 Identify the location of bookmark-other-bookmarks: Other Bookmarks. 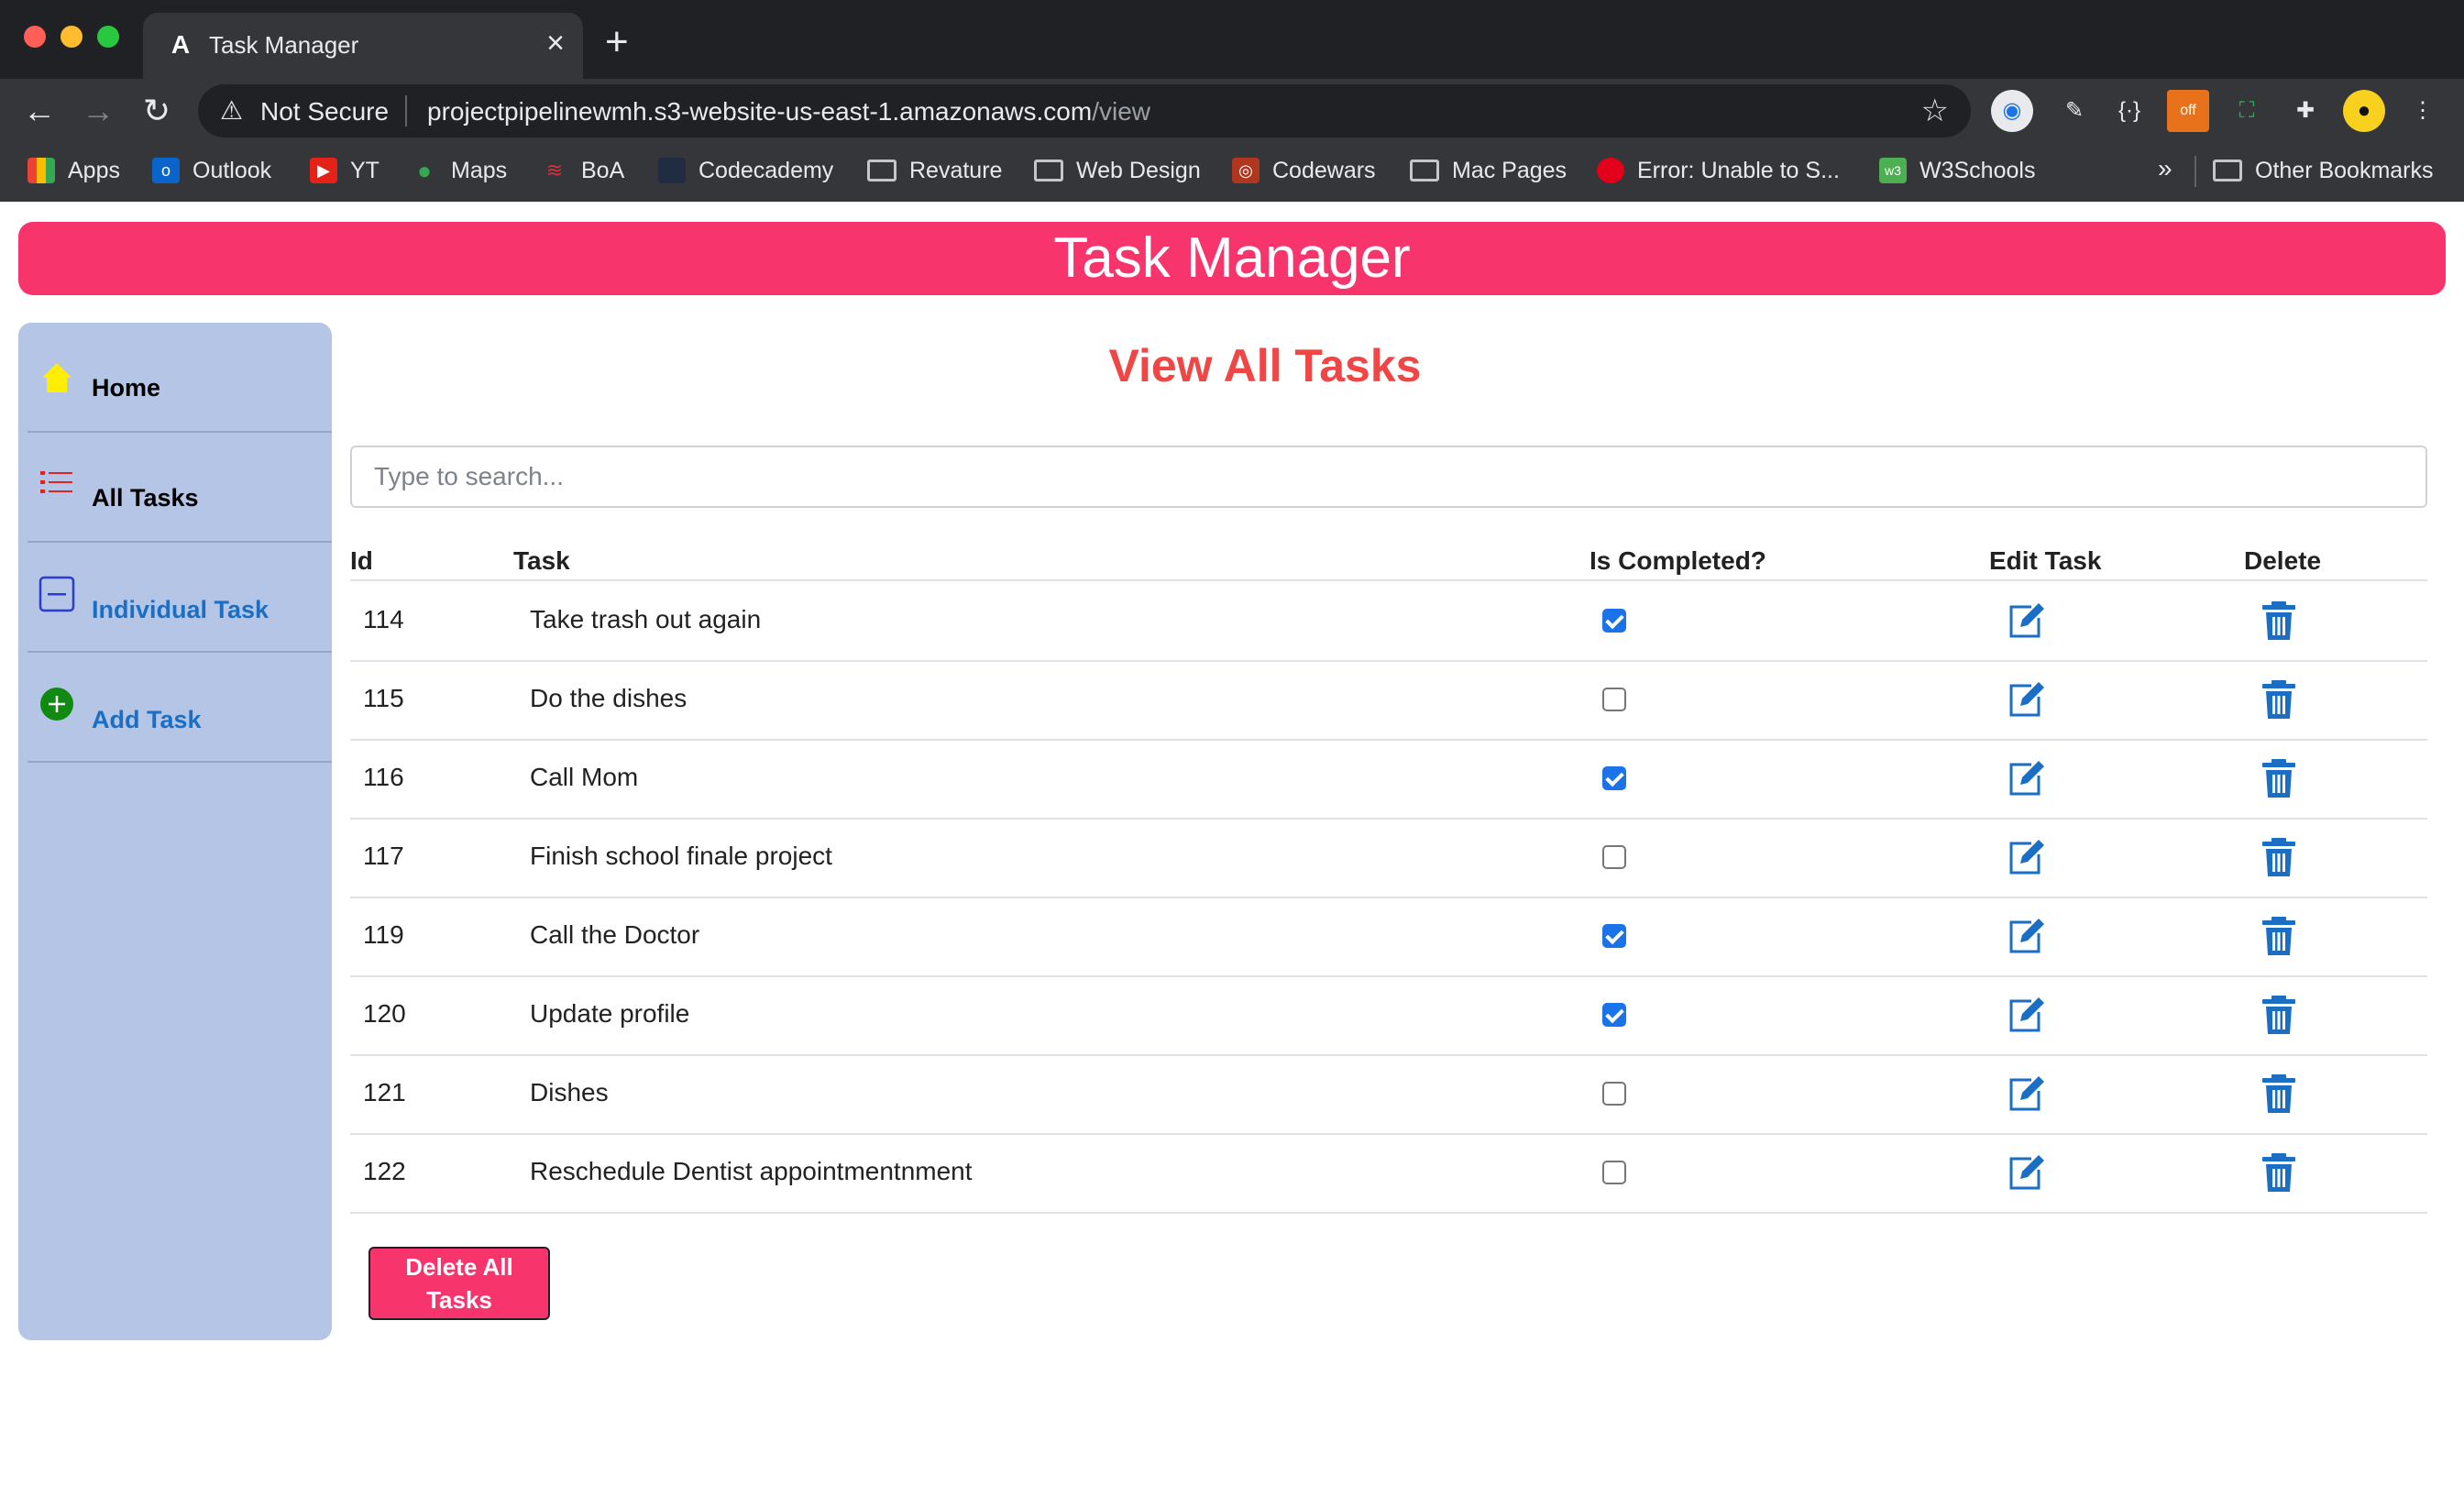
(2323, 171).